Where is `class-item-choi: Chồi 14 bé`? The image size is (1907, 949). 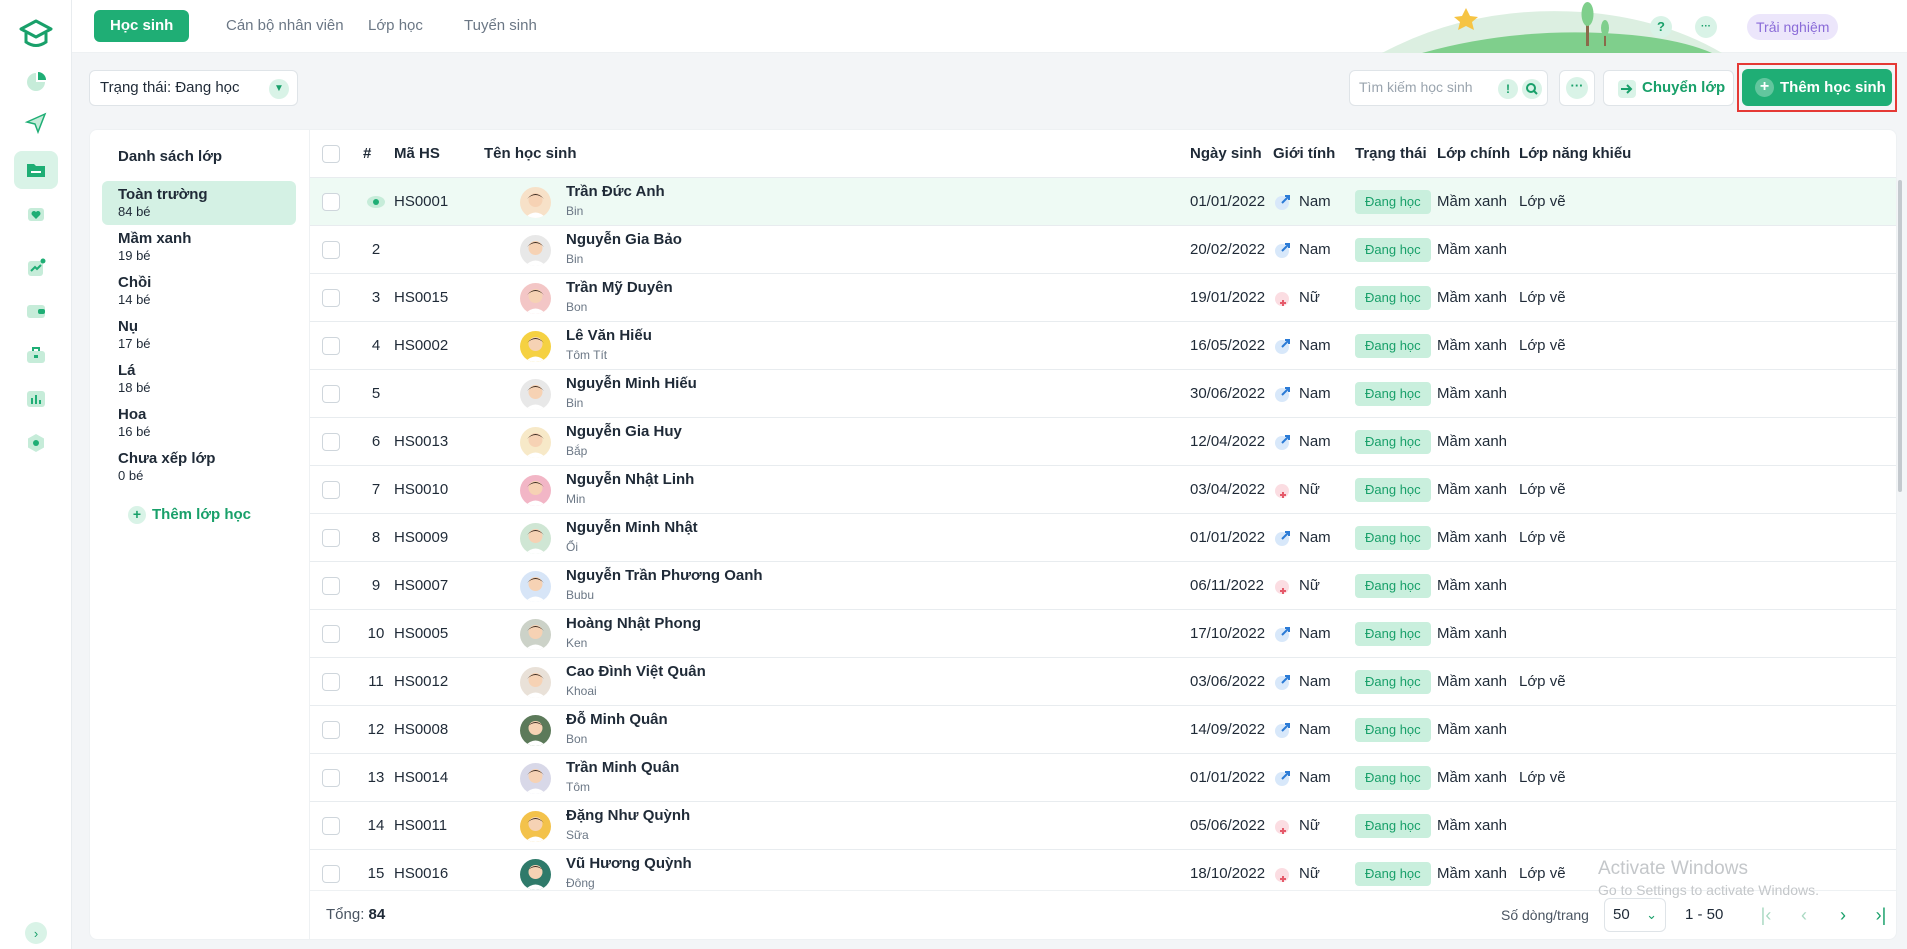
class-item-choi: Chồi 14 bé is located at coordinates (199, 291).